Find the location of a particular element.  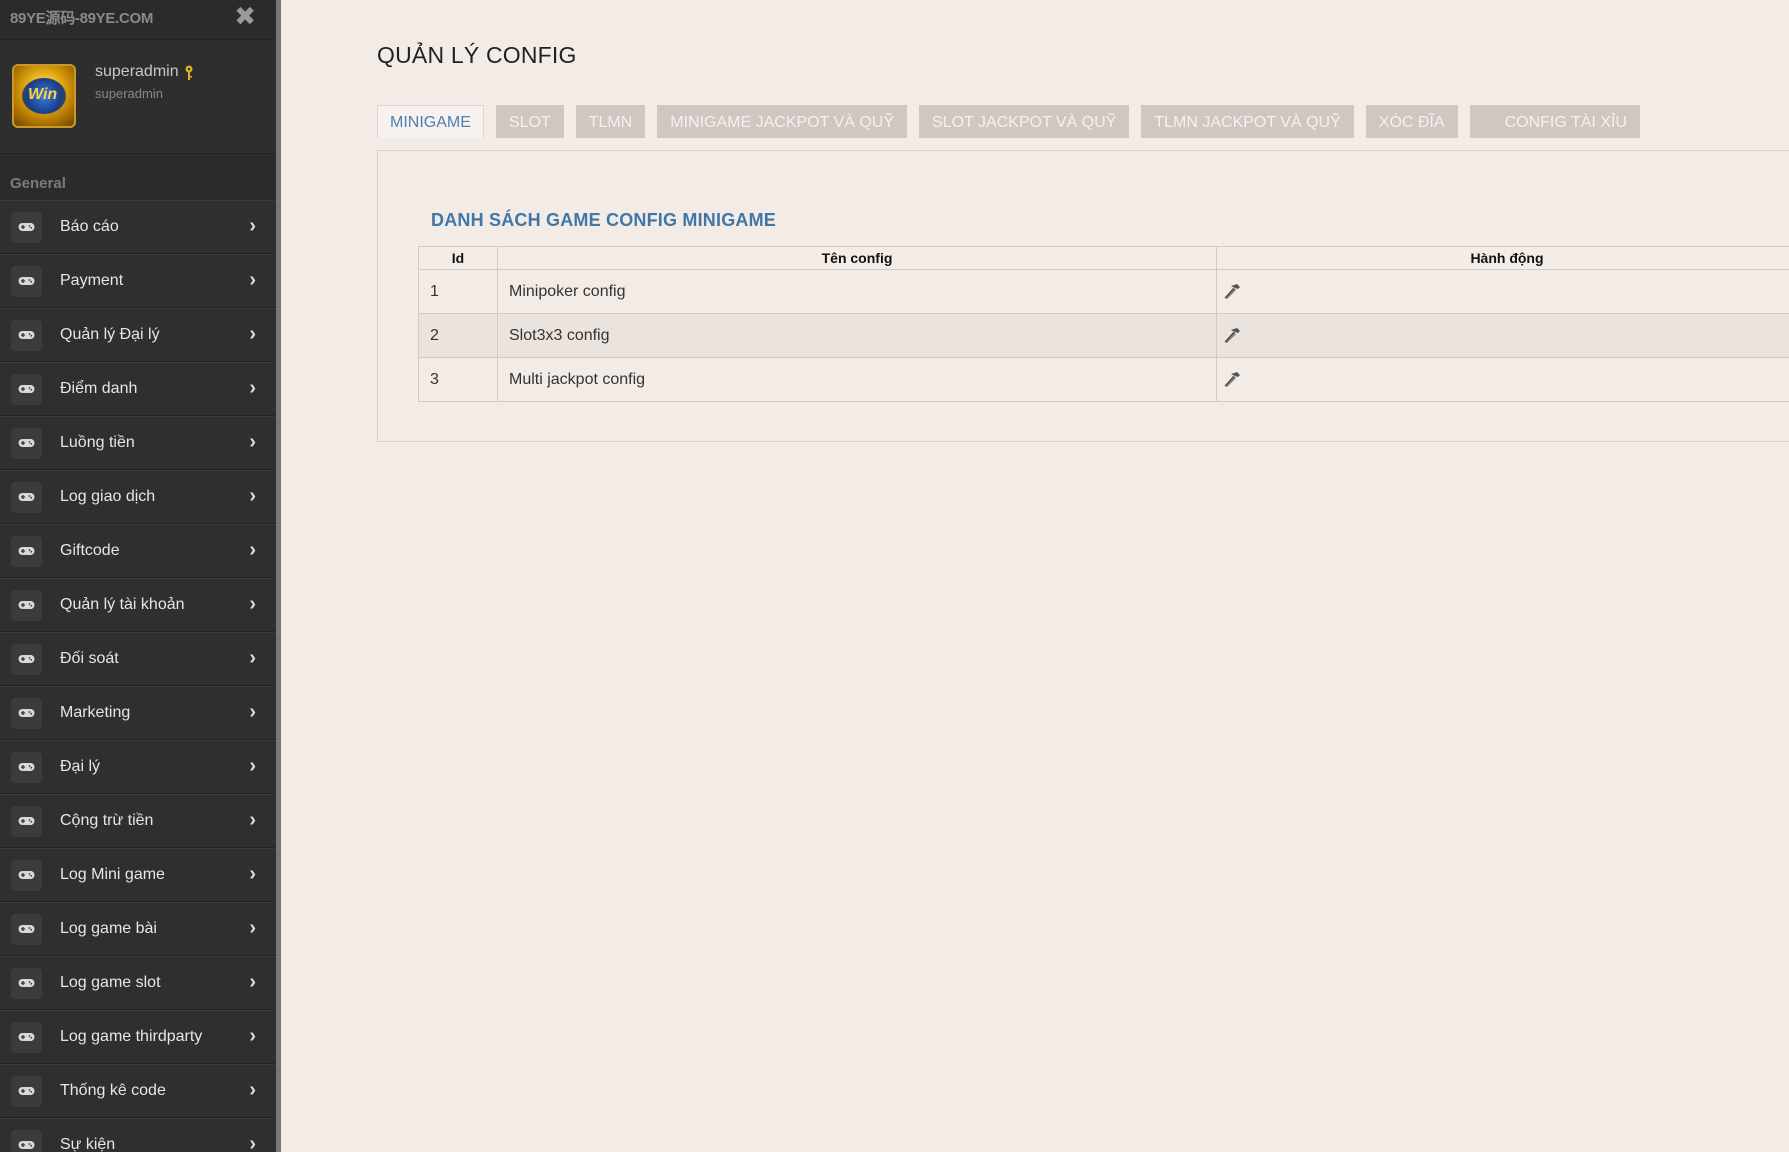

user-role: superadmin is located at coordinates (129, 93).